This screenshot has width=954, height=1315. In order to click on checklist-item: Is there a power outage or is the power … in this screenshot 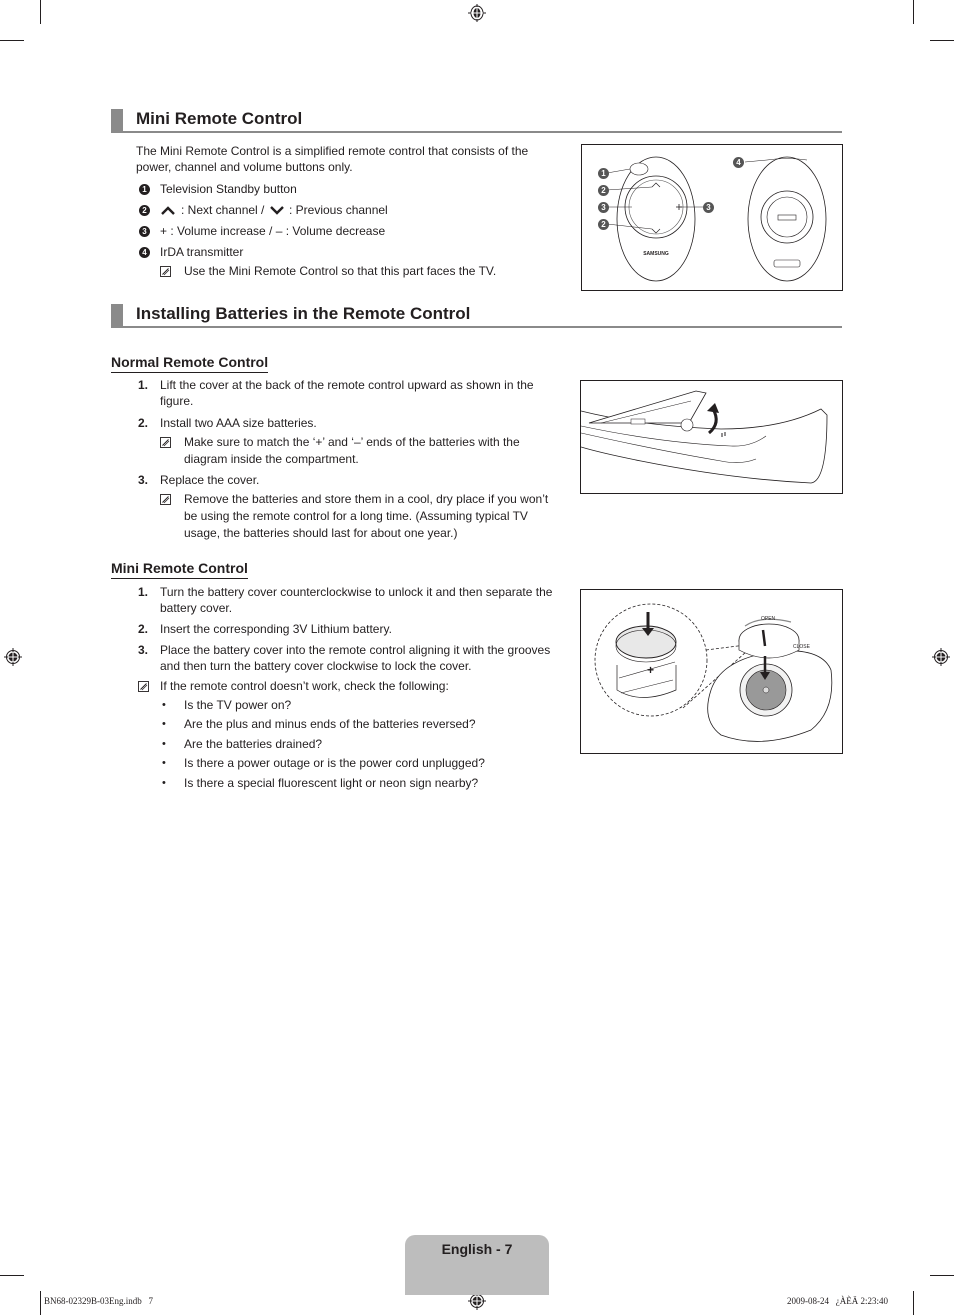, I will do `click(334, 763)`.